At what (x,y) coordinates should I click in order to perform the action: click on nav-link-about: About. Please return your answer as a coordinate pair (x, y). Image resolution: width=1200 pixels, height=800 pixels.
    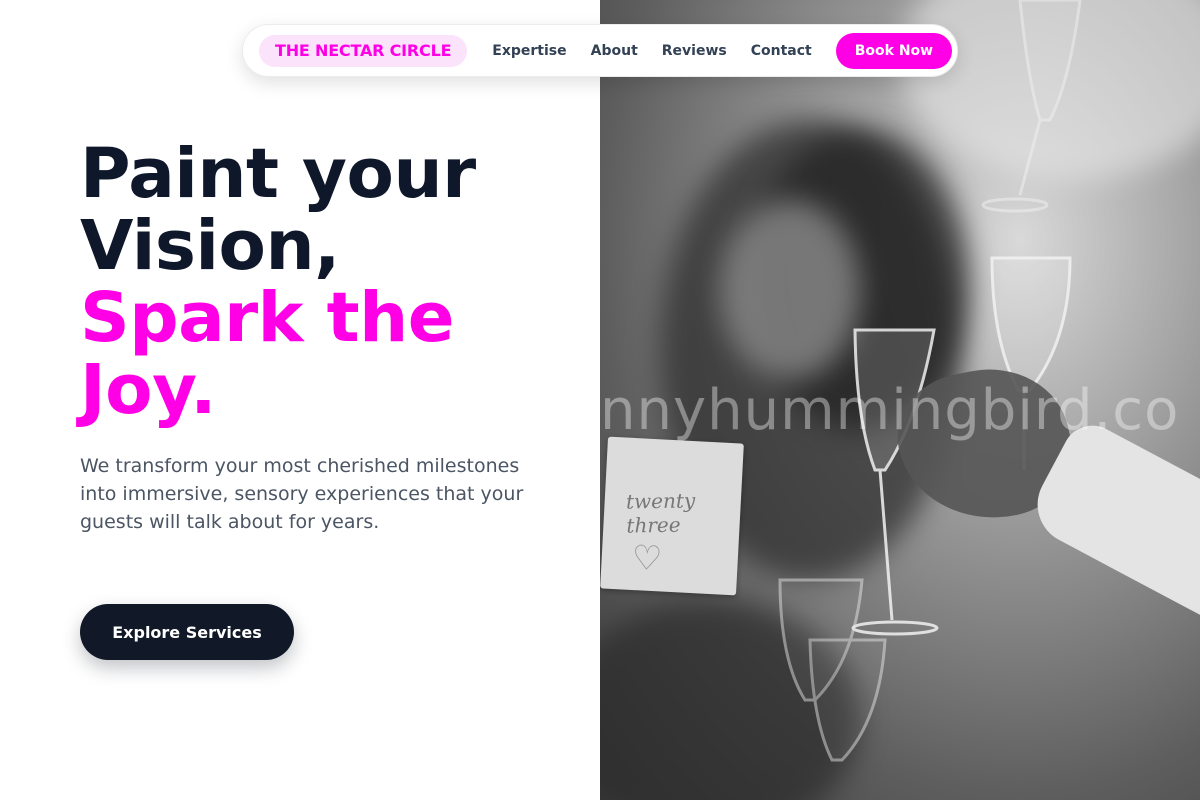
    Looking at the image, I should click on (614, 51).